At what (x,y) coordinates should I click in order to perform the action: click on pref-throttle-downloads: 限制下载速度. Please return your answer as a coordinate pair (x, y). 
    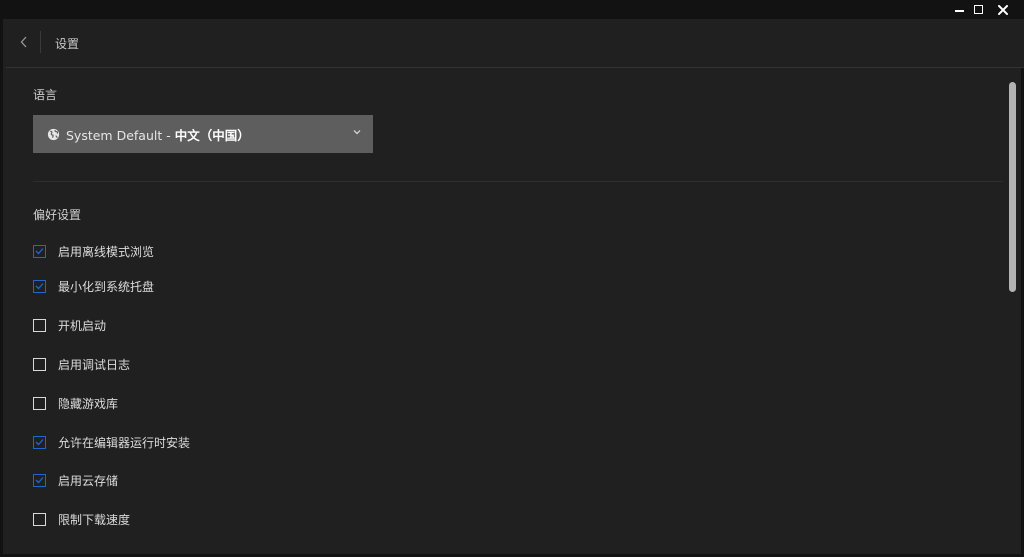
    Looking at the image, I should click on (81, 519).